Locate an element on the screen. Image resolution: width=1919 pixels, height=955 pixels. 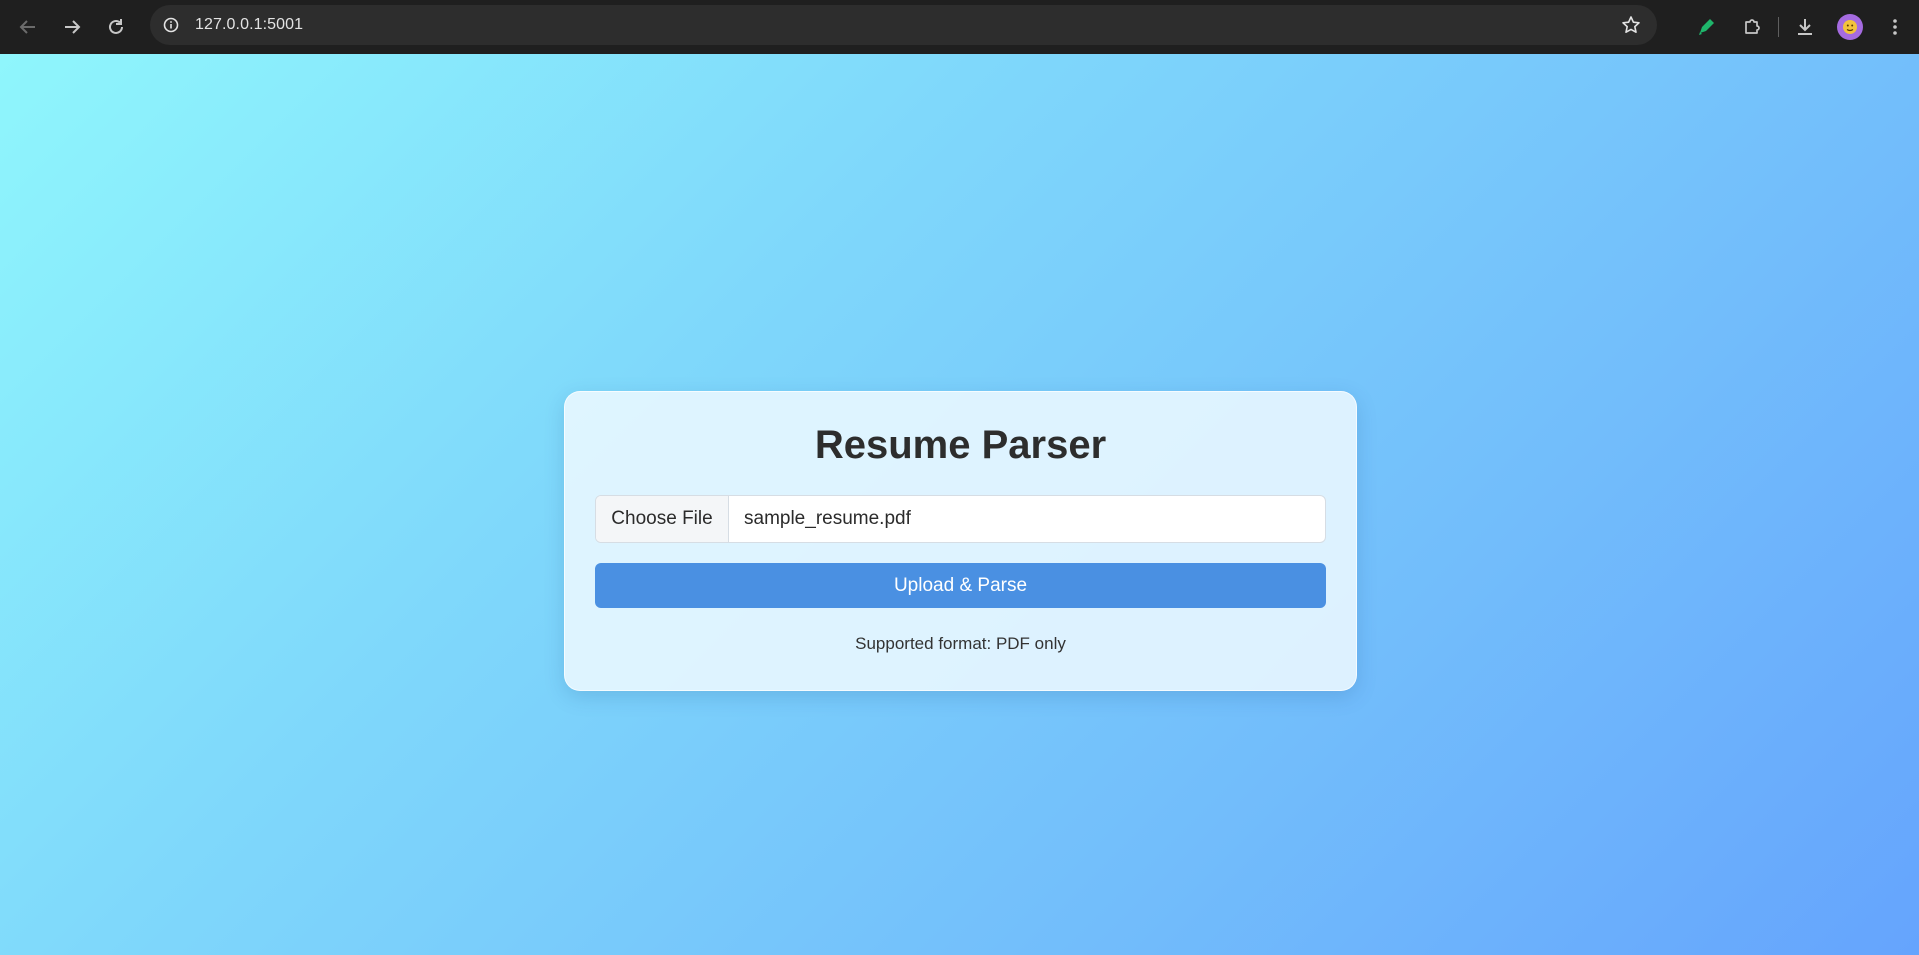
site-info-button is located at coordinates (171, 25).